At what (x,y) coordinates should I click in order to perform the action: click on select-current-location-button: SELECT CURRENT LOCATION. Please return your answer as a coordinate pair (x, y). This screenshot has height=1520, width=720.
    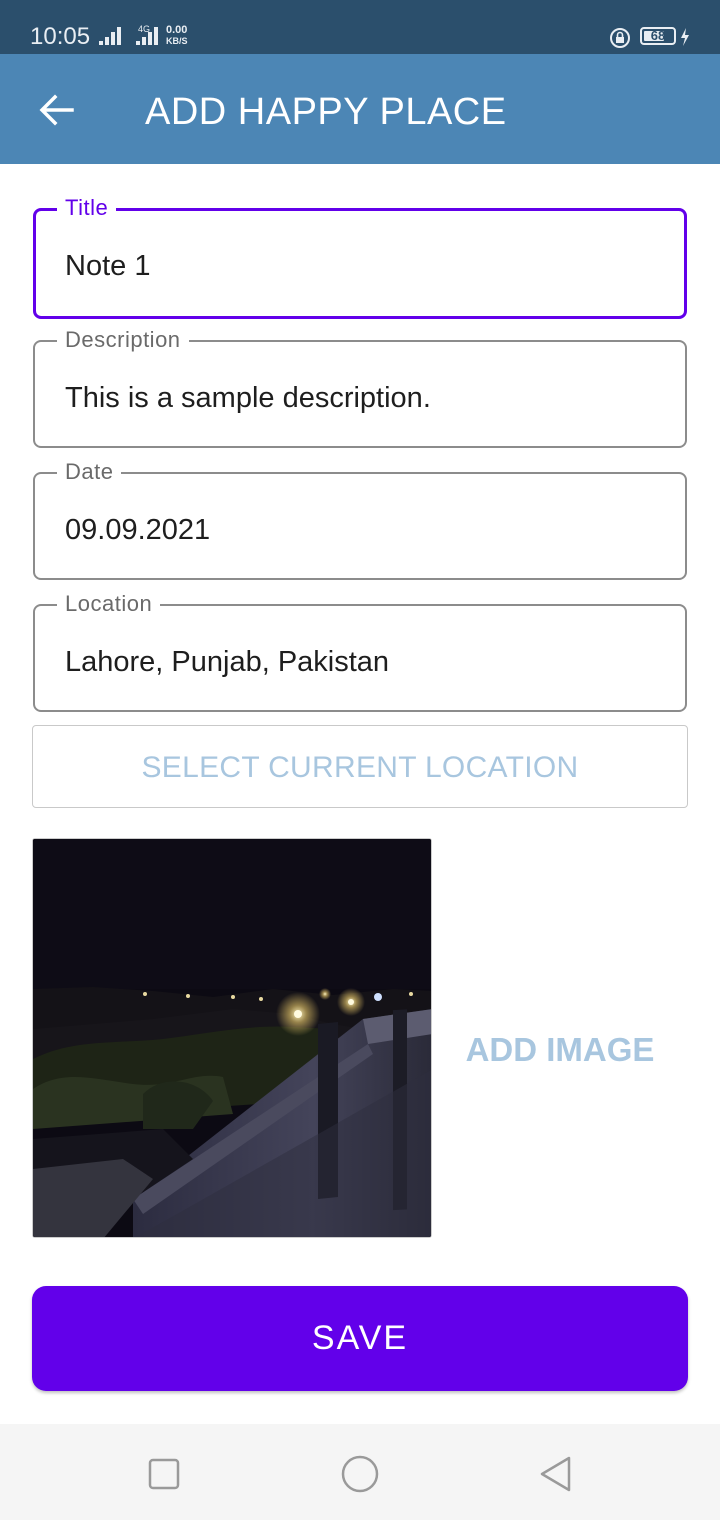
    Looking at the image, I should click on (360, 766).